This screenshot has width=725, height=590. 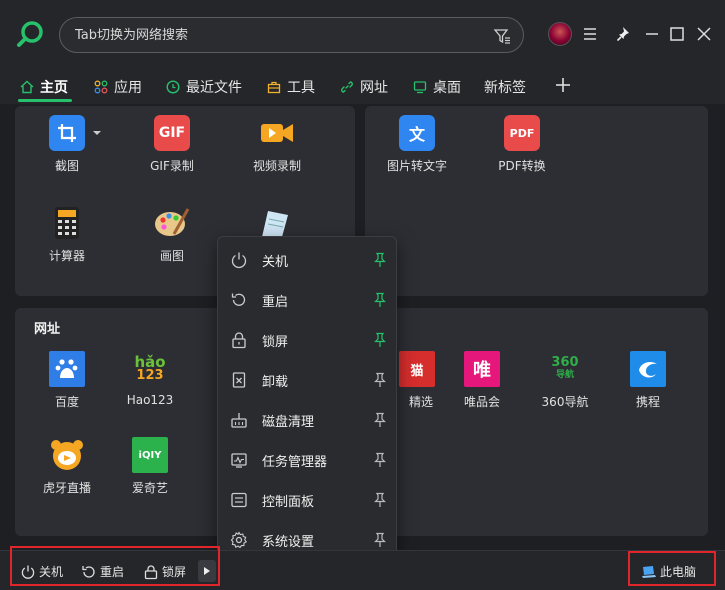 What do you see at coordinates (347, 87) in the screenshot?
I see `link-icon` at bounding box center [347, 87].